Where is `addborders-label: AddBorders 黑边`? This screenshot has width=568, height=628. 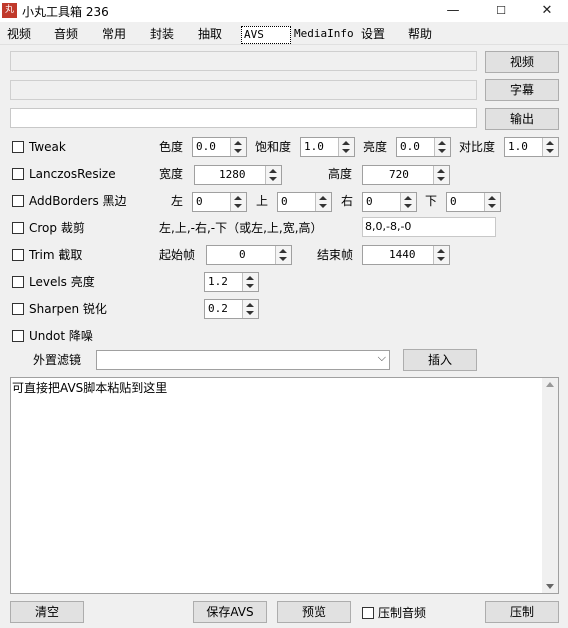
addborders-label: AddBorders 黑边 is located at coordinates (78, 201).